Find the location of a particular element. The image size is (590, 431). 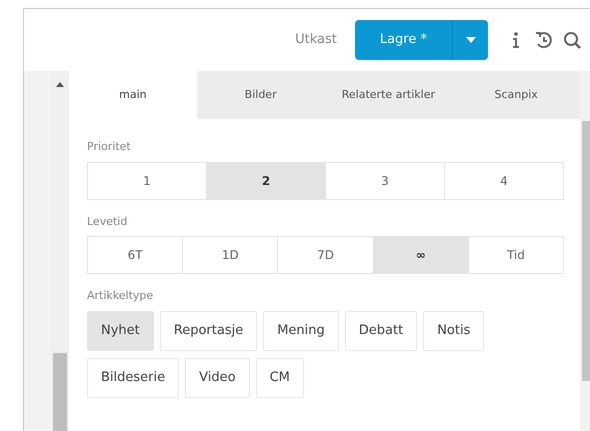

option-button: Nyhet is located at coordinates (120, 330).